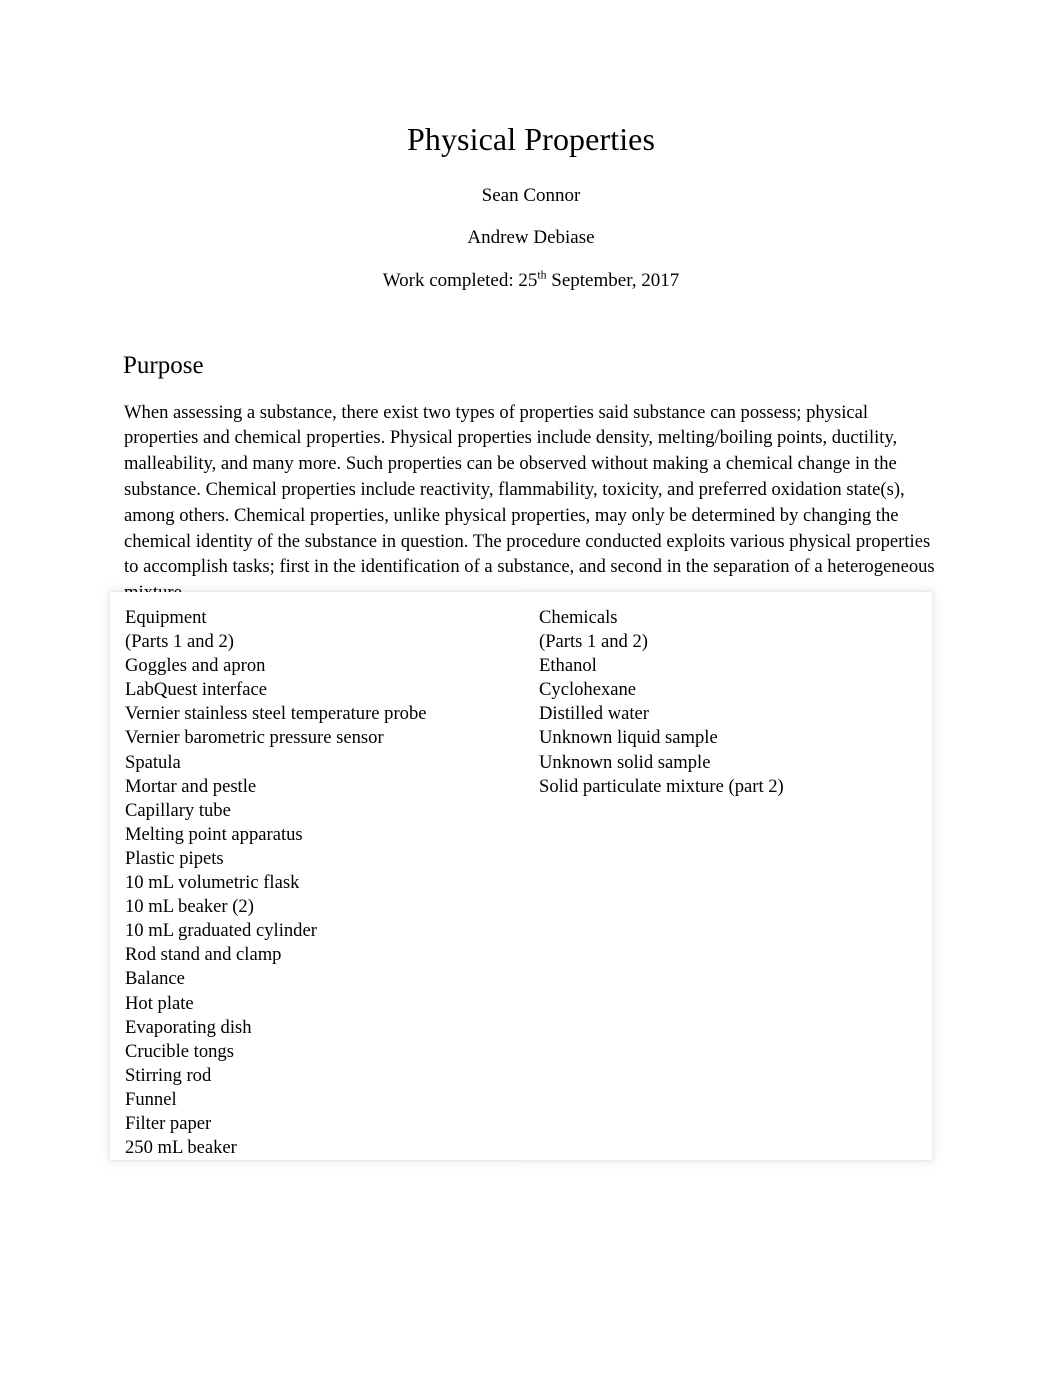 The width and height of the screenshot is (1062, 1377). I want to click on list-item: Unknown solid sample, so click(625, 762).